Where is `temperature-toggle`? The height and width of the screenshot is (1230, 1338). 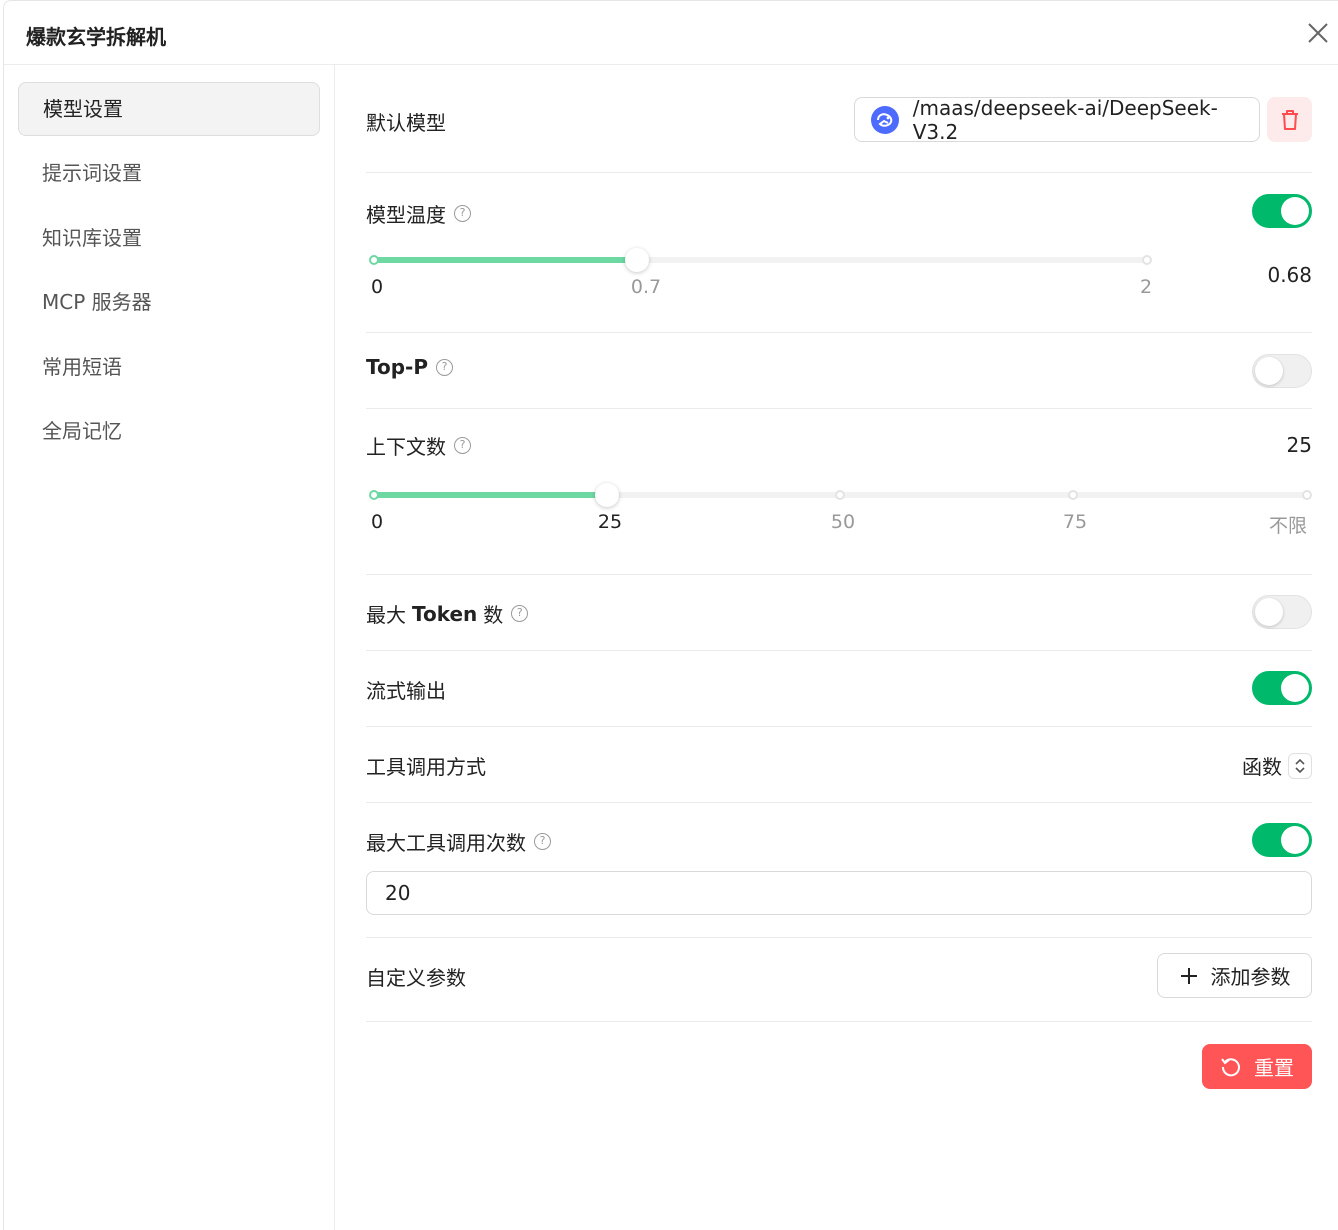 temperature-toggle is located at coordinates (1282, 211).